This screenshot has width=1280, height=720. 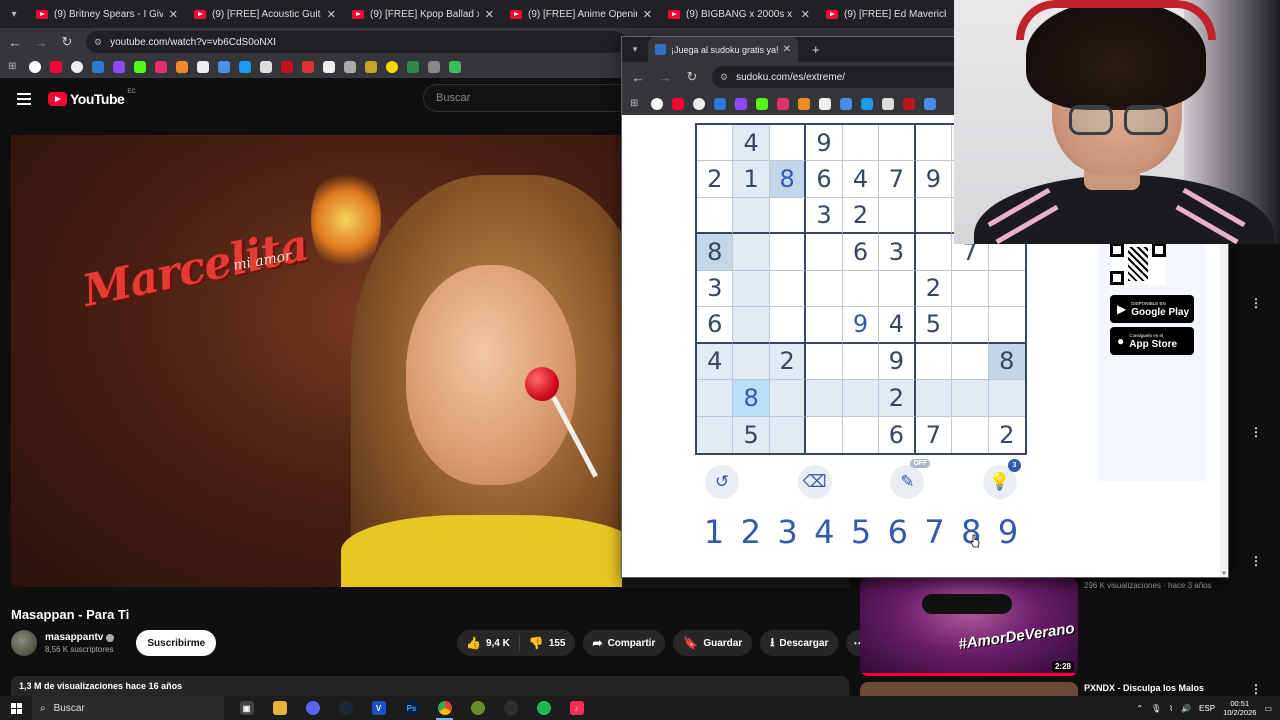 What do you see at coordinates (665, 77) in the screenshot?
I see `forward-icon: →` at bounding box center [665, 77].